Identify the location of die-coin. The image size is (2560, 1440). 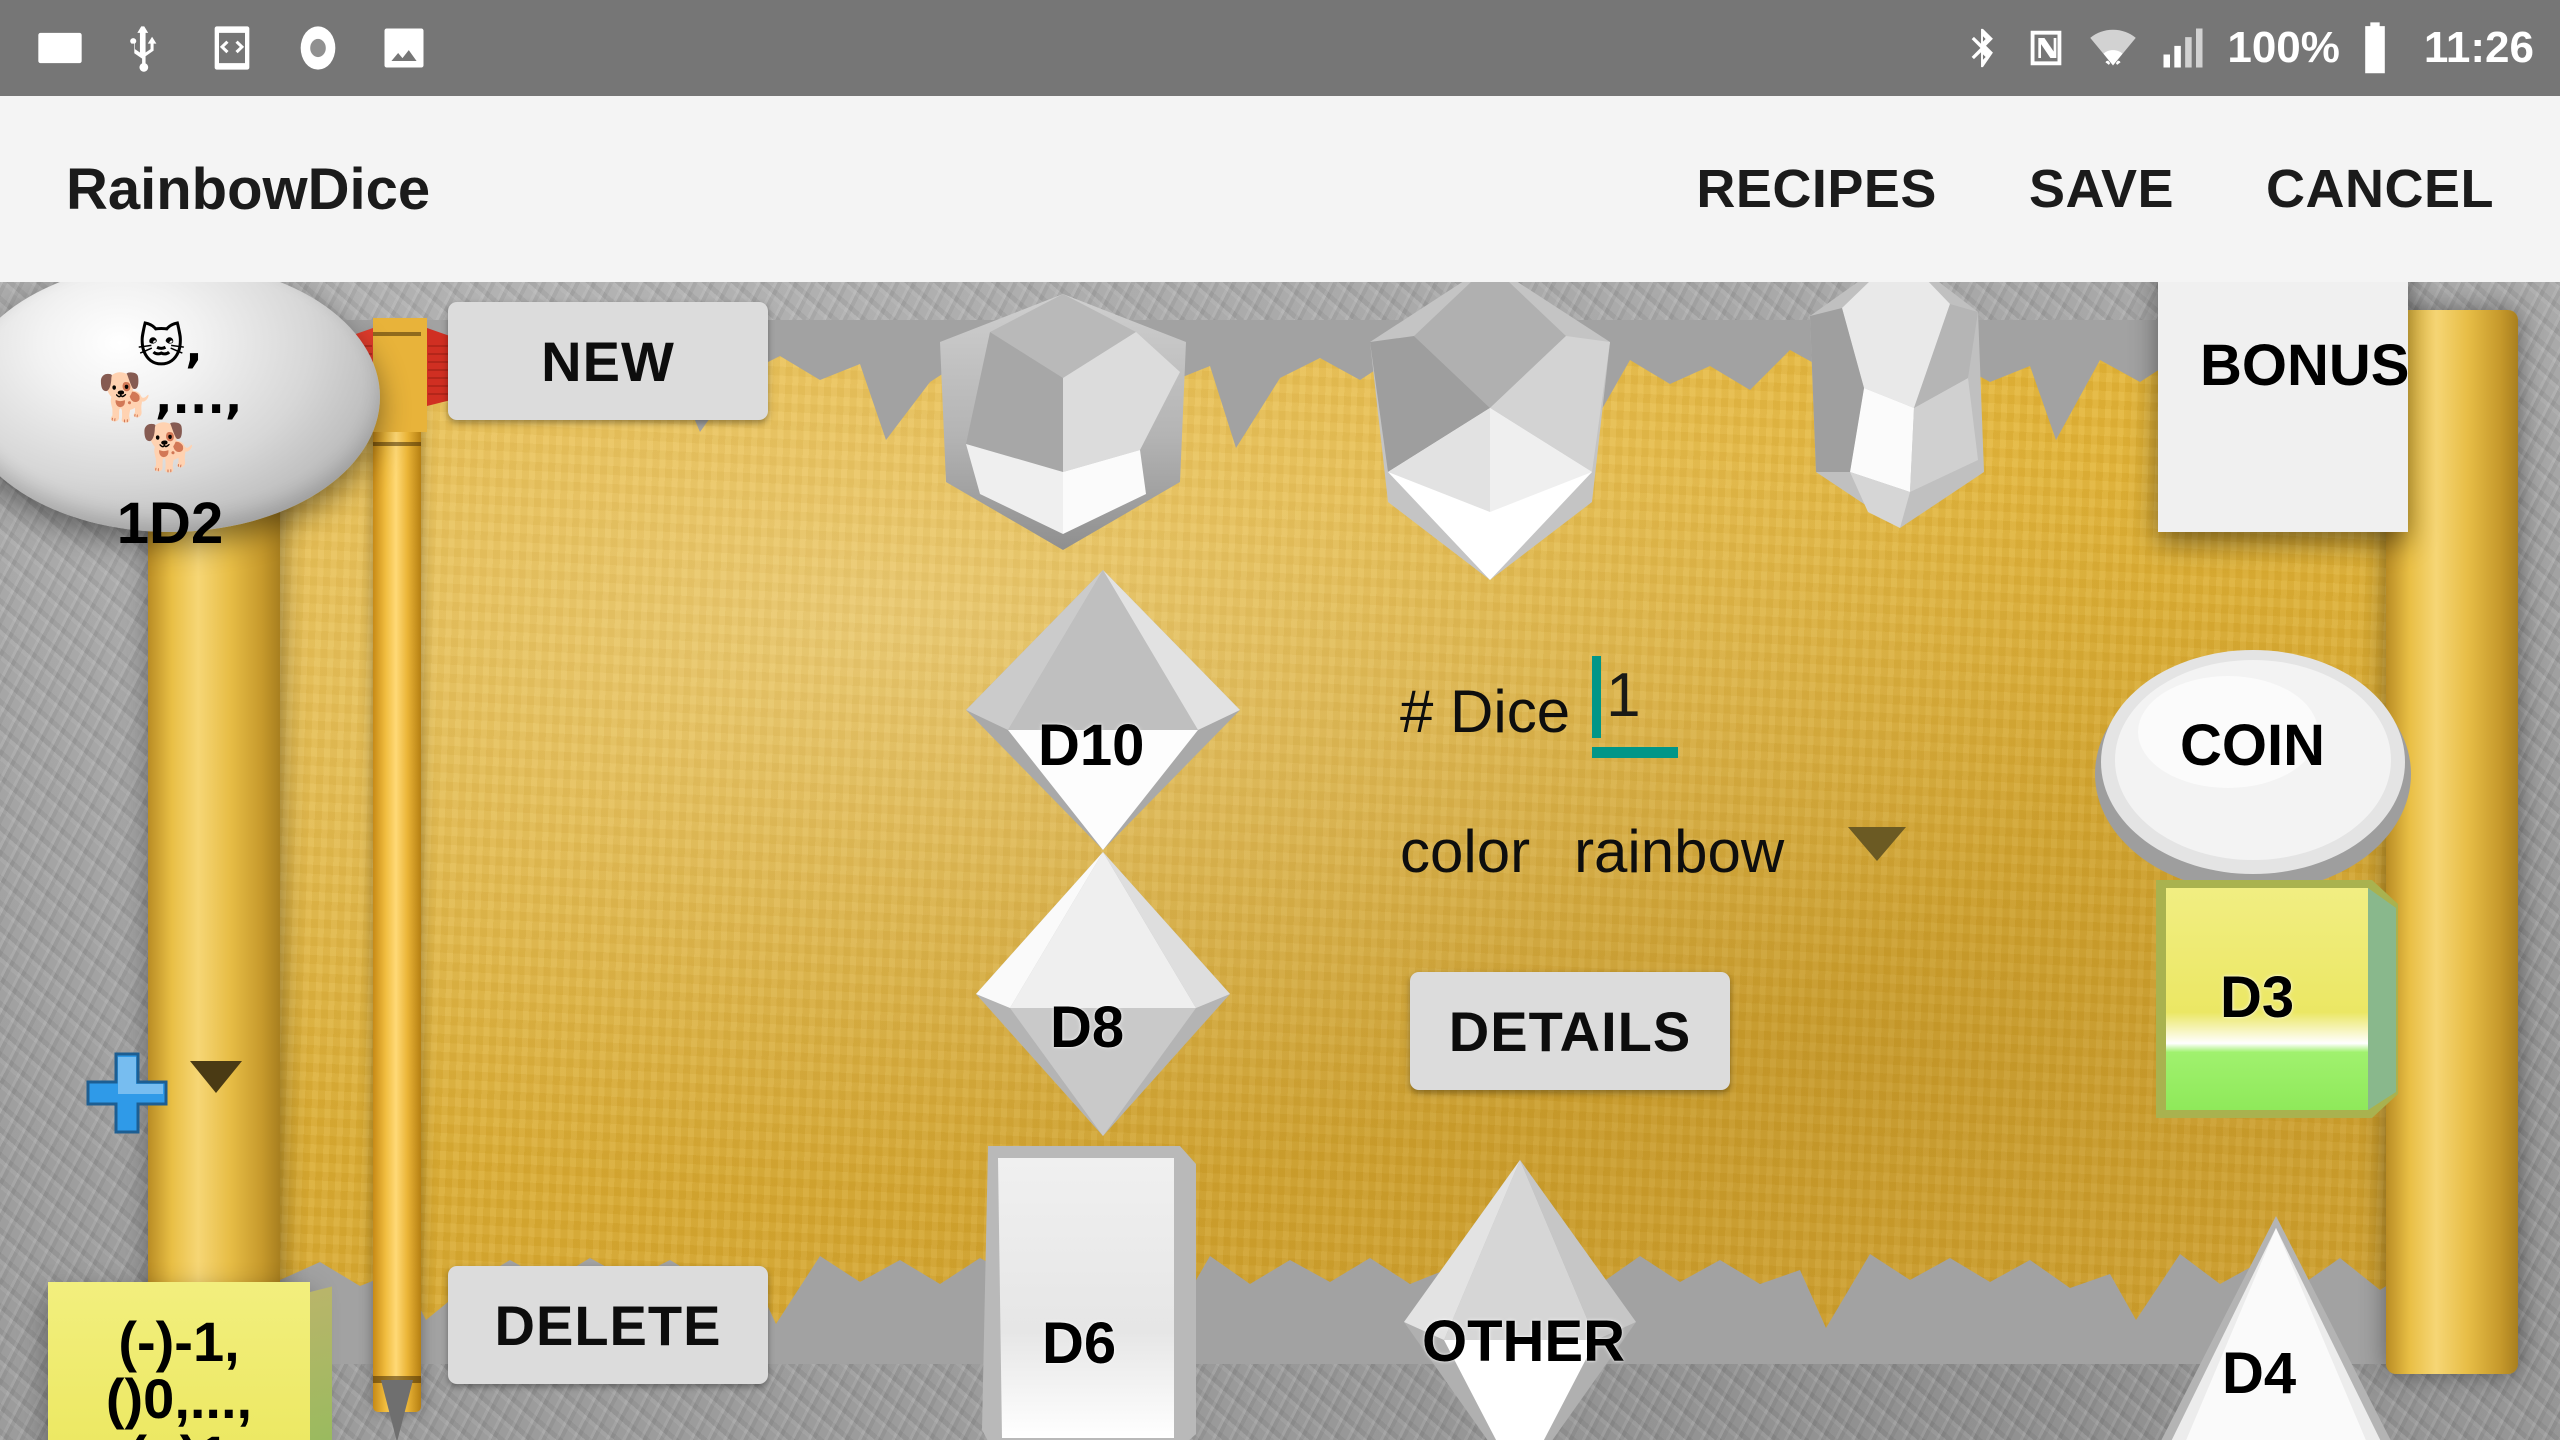
(2253, 772).